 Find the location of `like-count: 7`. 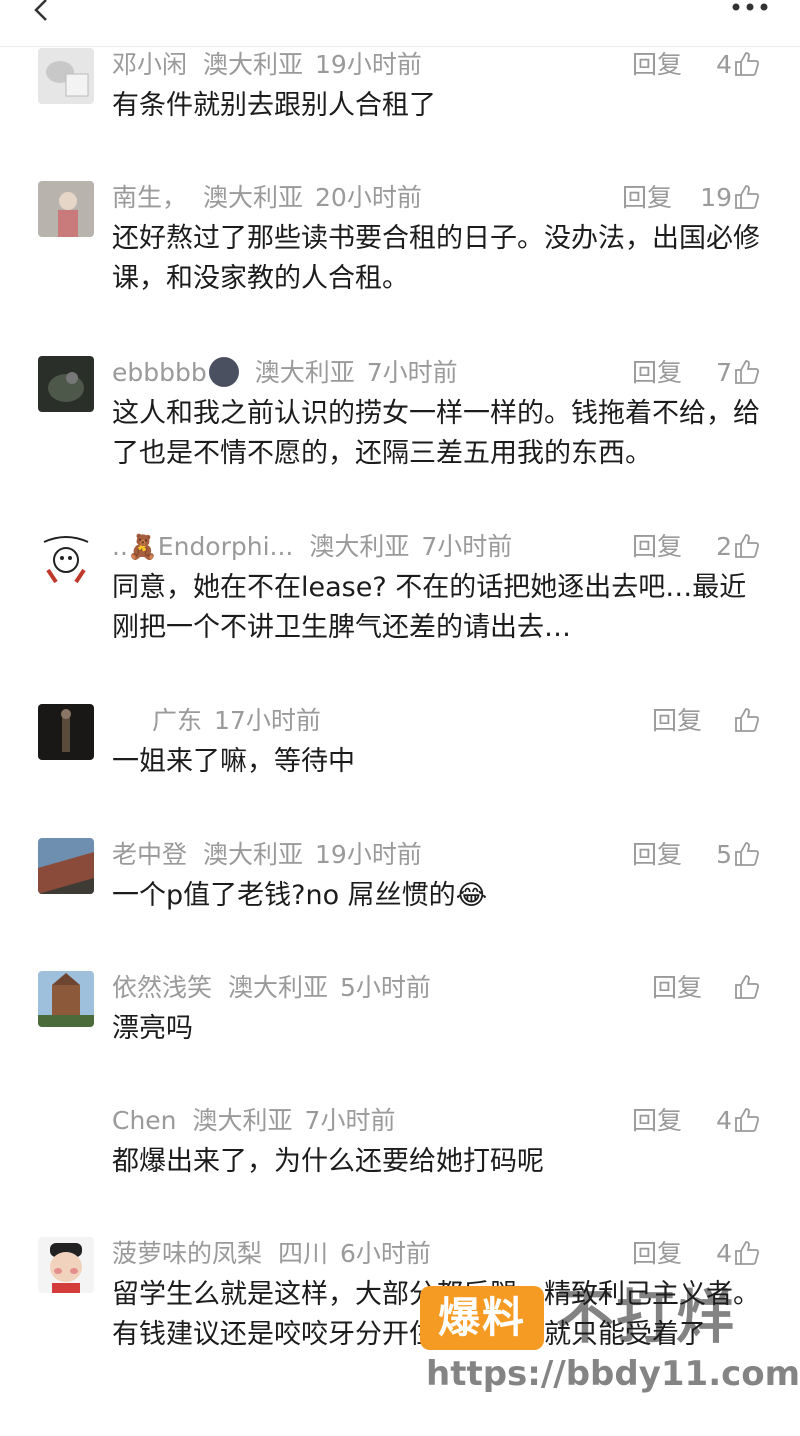

like-count: 7 is located at coordinates (724, 372).